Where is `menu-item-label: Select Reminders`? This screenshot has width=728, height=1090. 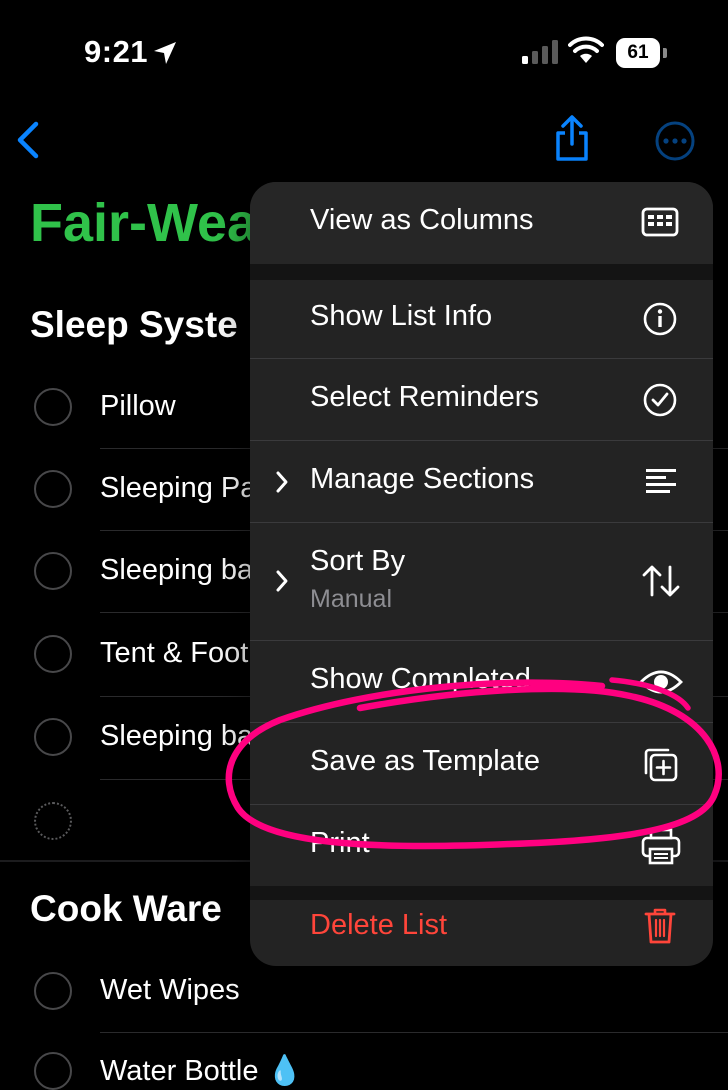
menu-item-label: Select Reminders is located at coordinates (424, 397).